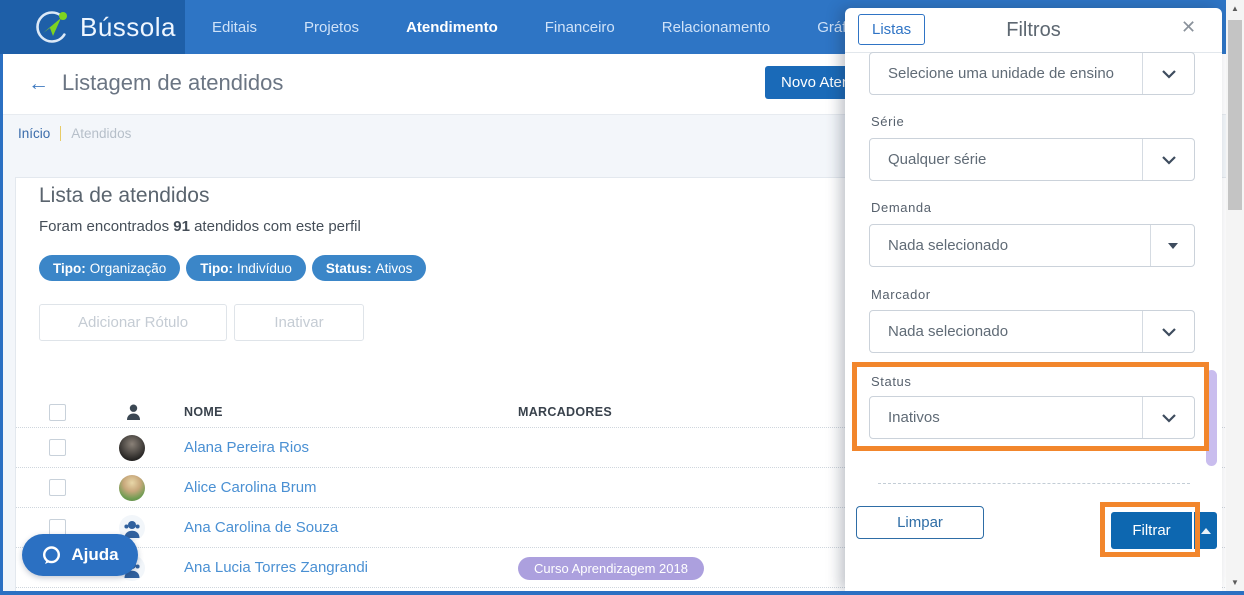 The height and width of the screenshot is (595, 1244). Describe the element at coordinates (580, 27) in the screenshot. I see `nav-item-financeiro: Financeiro` at that location.